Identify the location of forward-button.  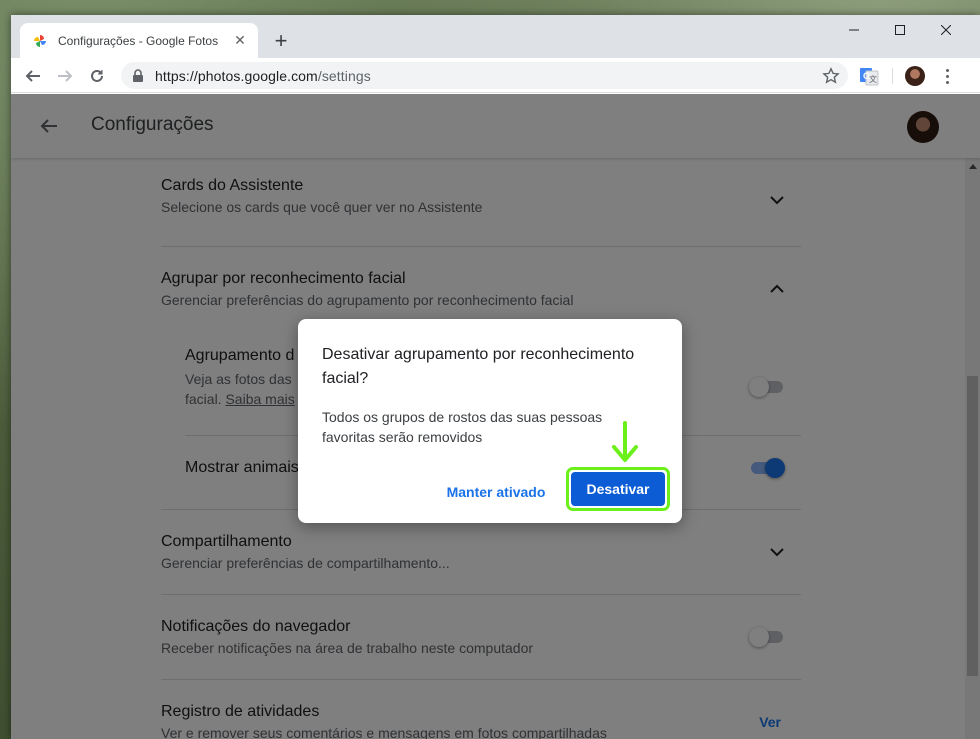
(65, 76).